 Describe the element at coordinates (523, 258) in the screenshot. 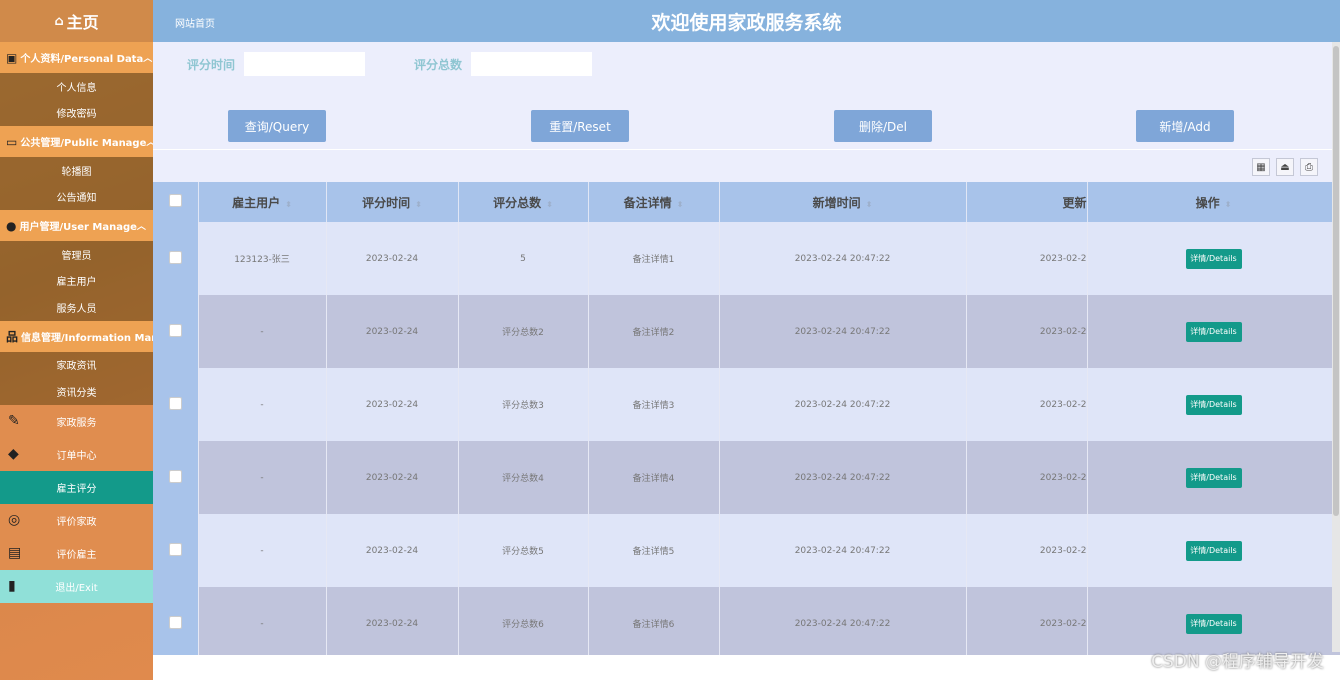

I see `cell-total: 5` at that location.